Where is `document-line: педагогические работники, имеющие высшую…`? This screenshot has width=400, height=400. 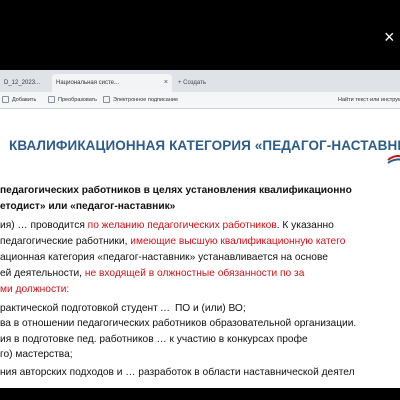 document-line: педагогические работники, имеющие высшую… is located at coordinates (172, 241).